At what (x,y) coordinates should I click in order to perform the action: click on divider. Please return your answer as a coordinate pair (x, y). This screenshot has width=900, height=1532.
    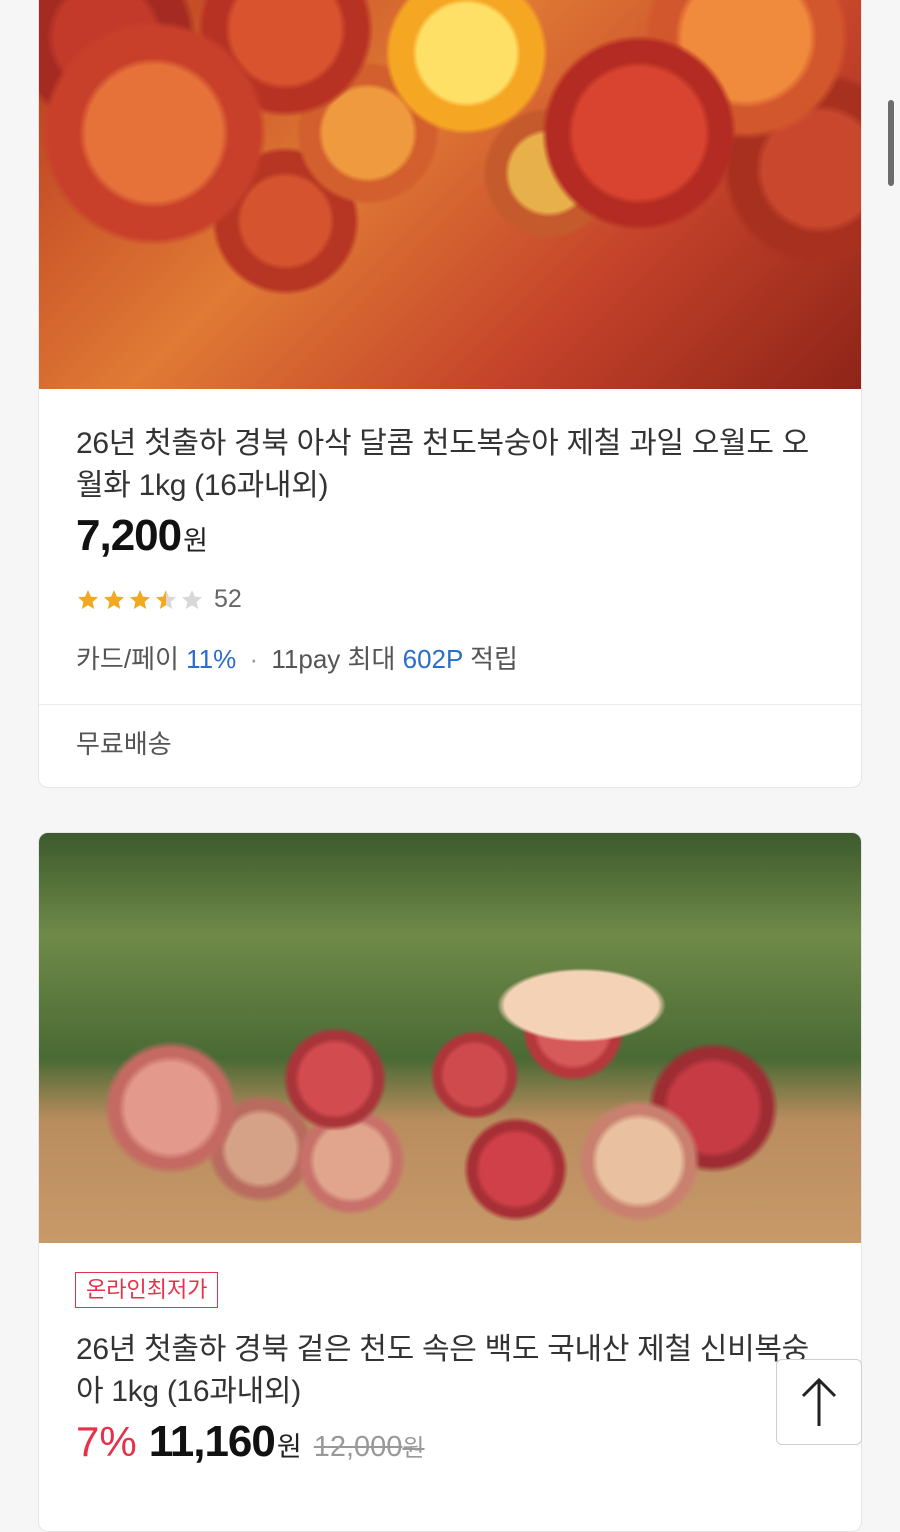
    Looking at the image, I should click on (450, 704).